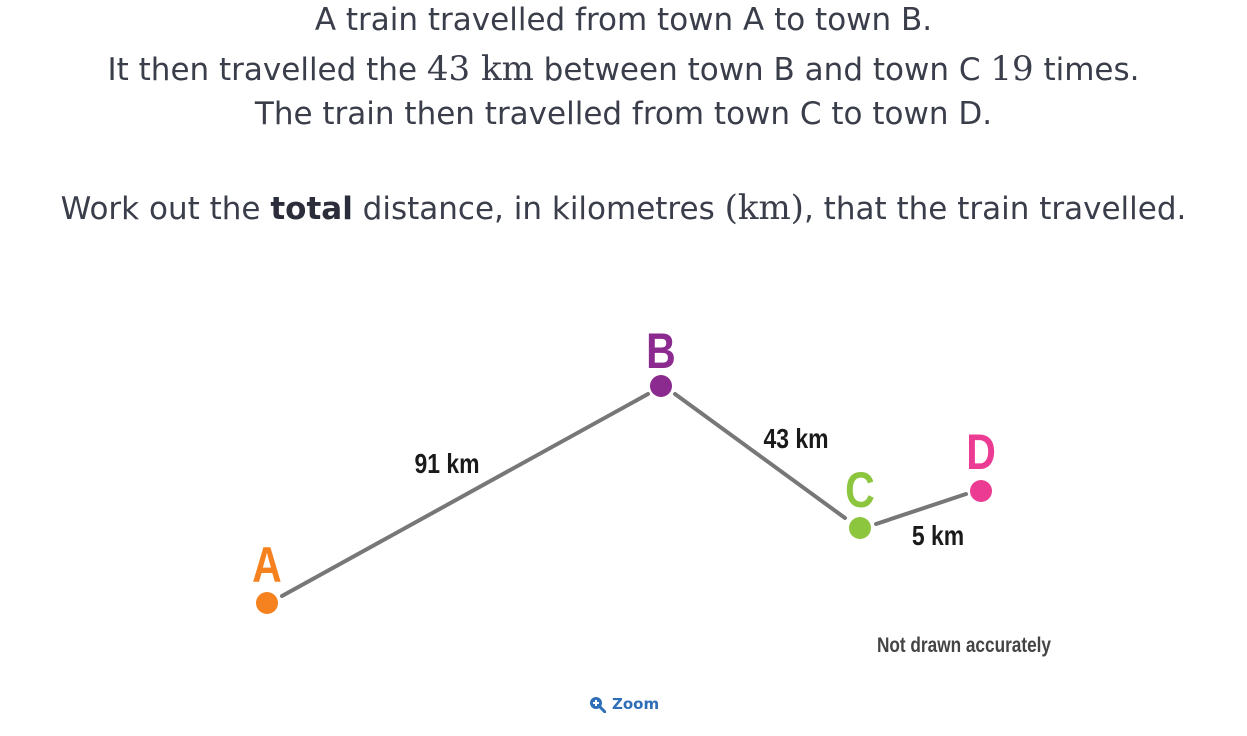  I want to click on town-b-label: B, so click(661, 351).